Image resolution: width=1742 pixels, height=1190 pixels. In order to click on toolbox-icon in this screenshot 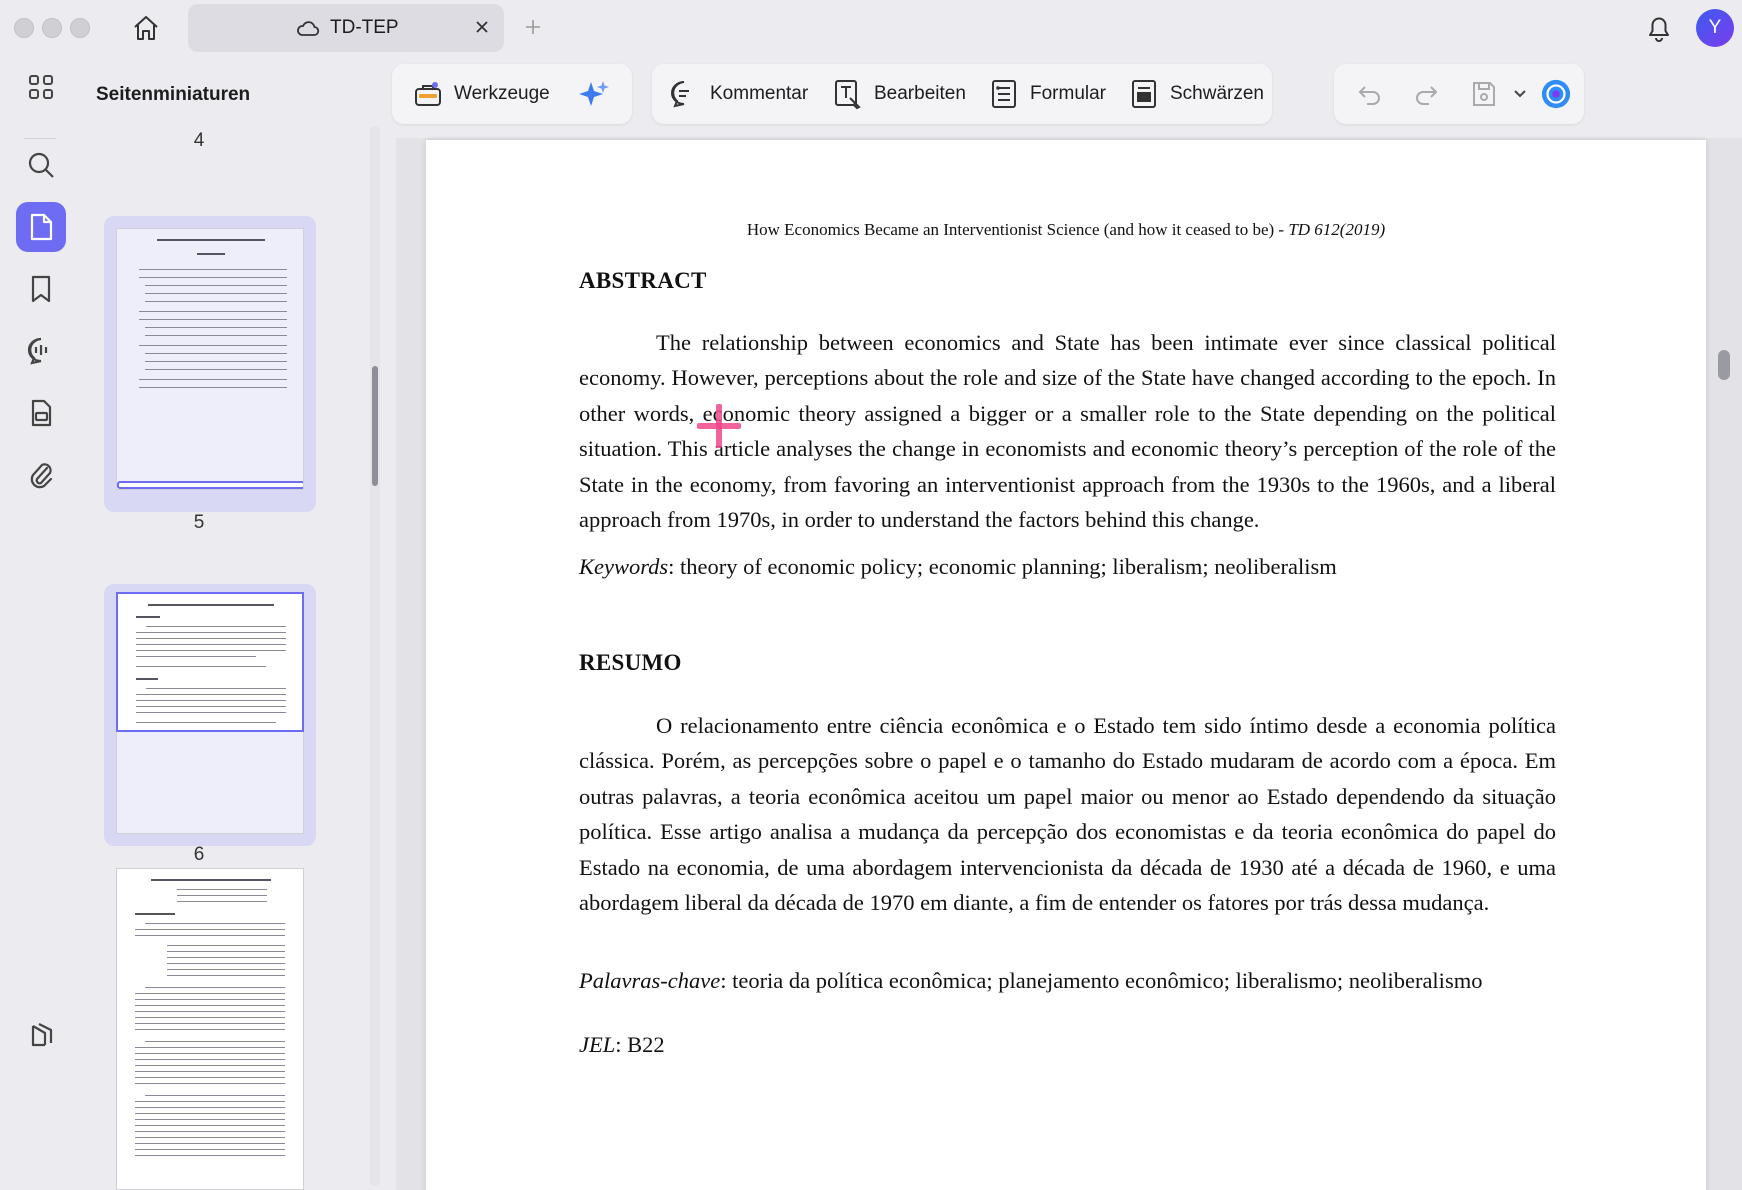, I will do `click(428, 94)`.